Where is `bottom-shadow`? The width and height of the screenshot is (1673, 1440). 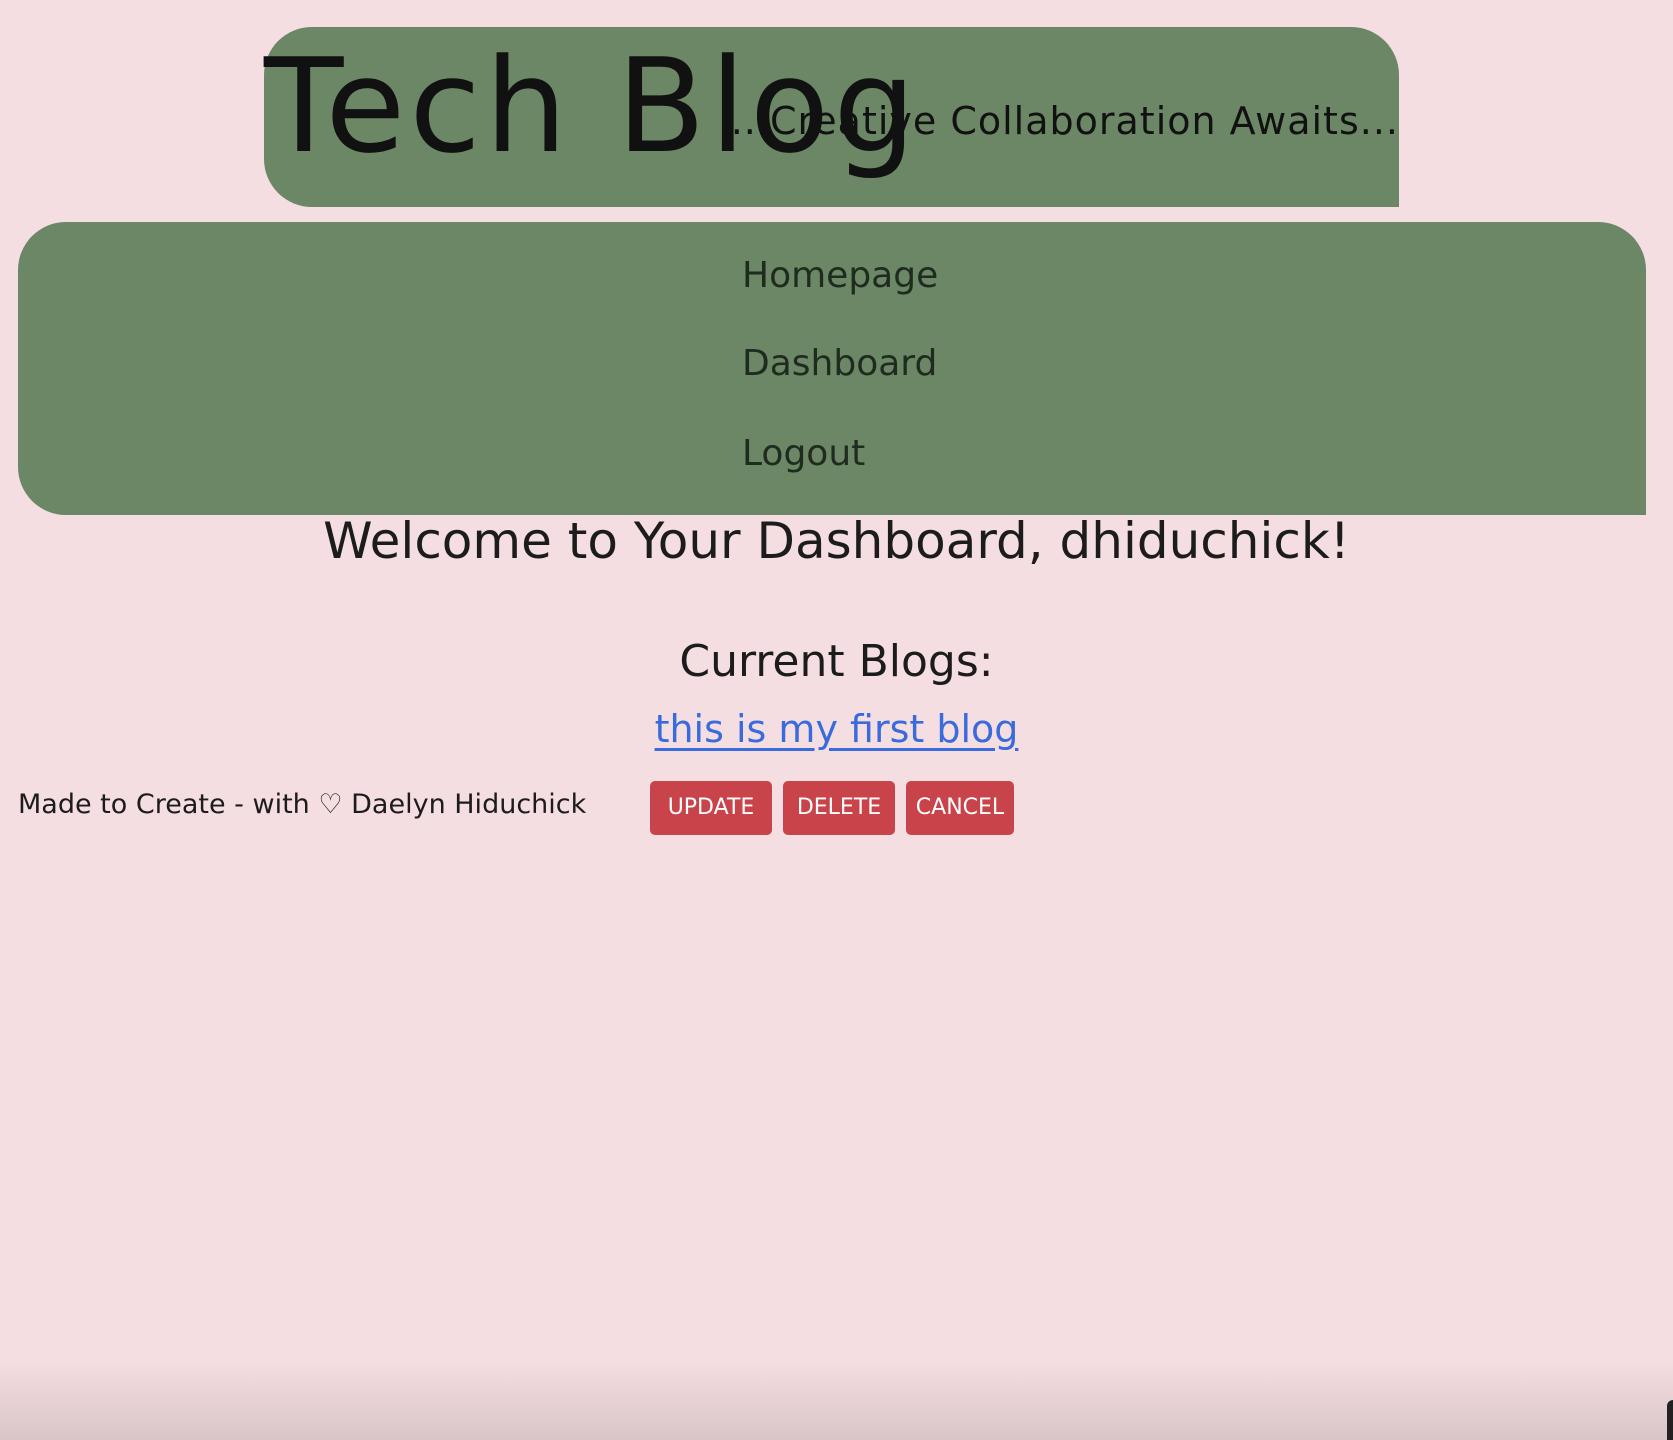
bottom-shadow is located at coordinates (836, 1400).